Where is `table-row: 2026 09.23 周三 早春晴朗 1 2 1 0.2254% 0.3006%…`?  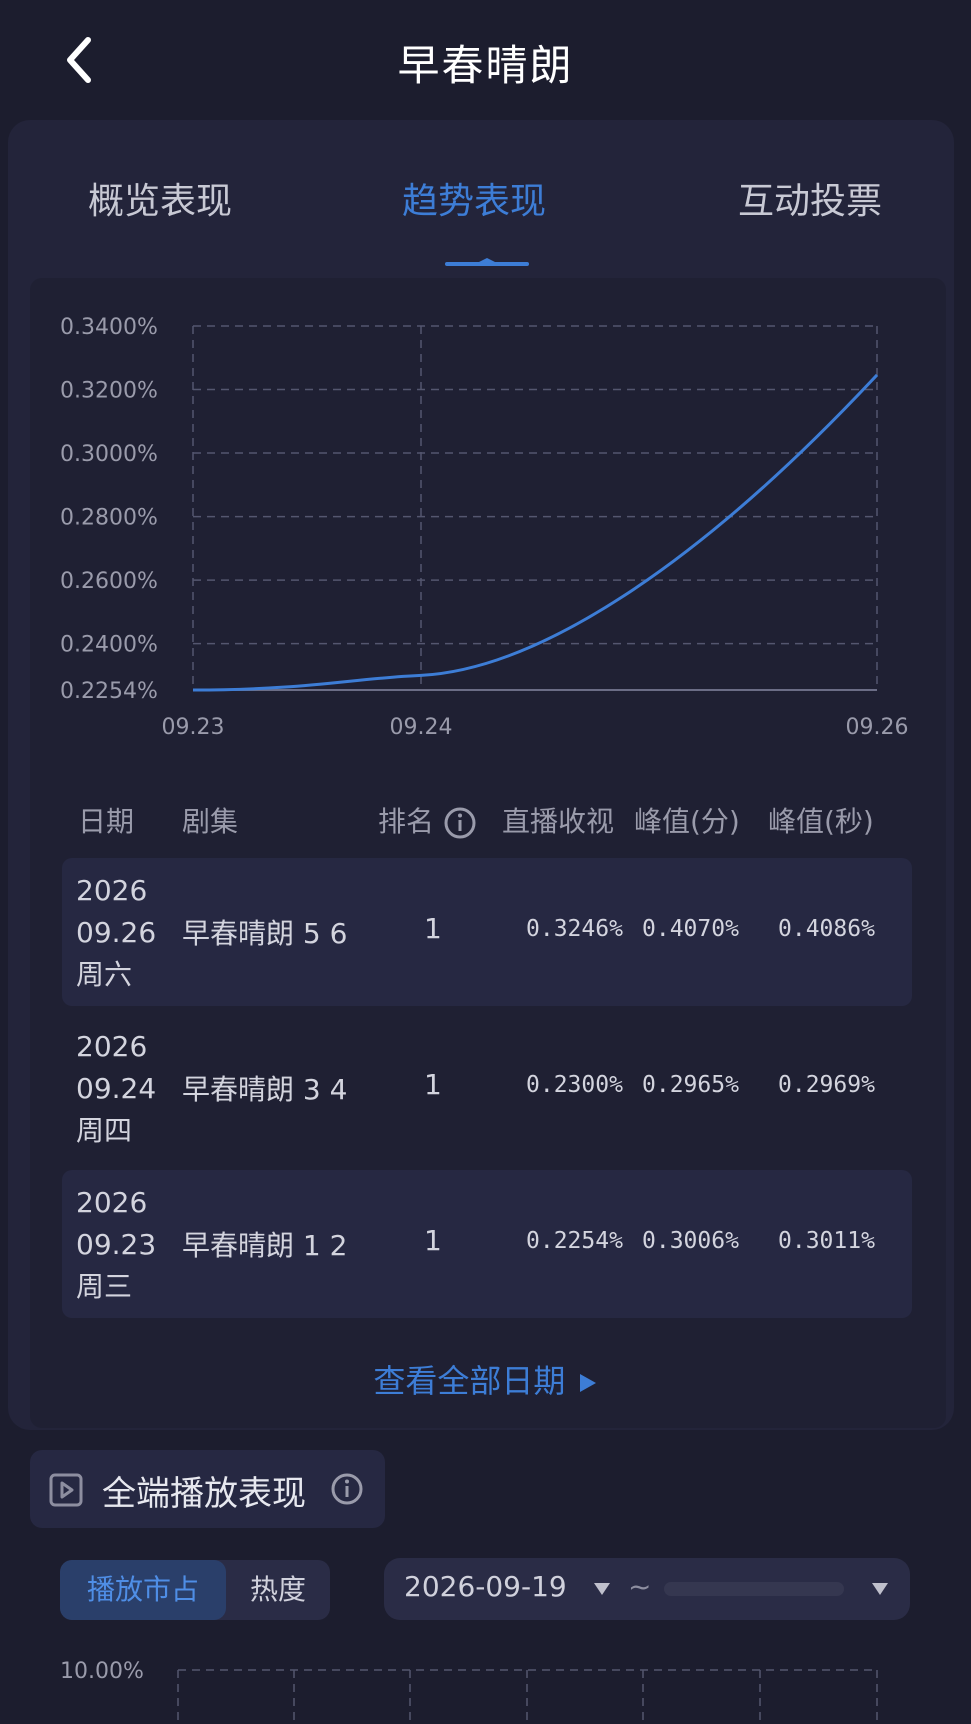
table-row: 2026 09.23 周三 早春晴朗 1 2 1 0.2254% 0.3006%… is located at coordinates (487, 1244).